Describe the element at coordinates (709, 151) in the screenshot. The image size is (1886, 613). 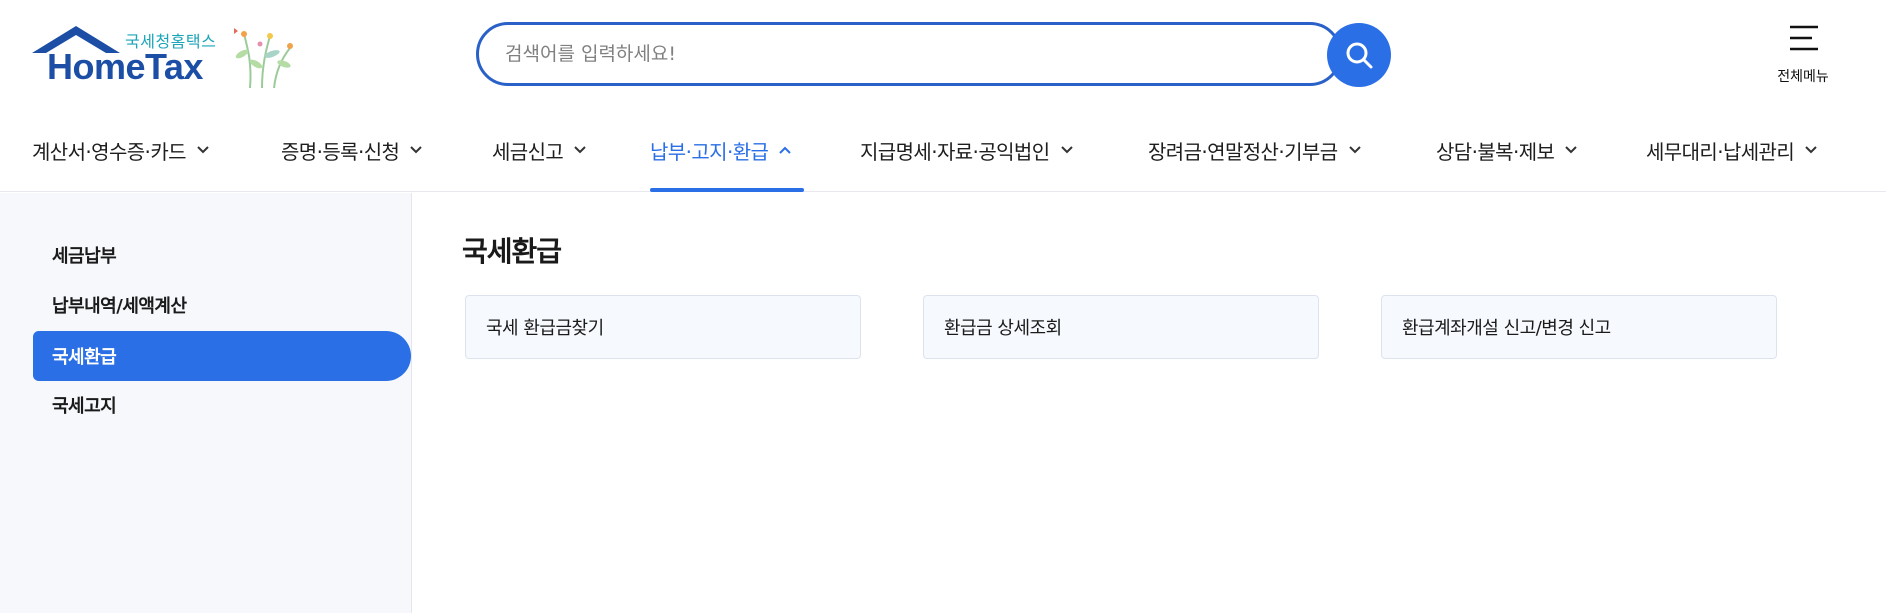
I see `nav-item-label: 납부·고지·환급` at that location.